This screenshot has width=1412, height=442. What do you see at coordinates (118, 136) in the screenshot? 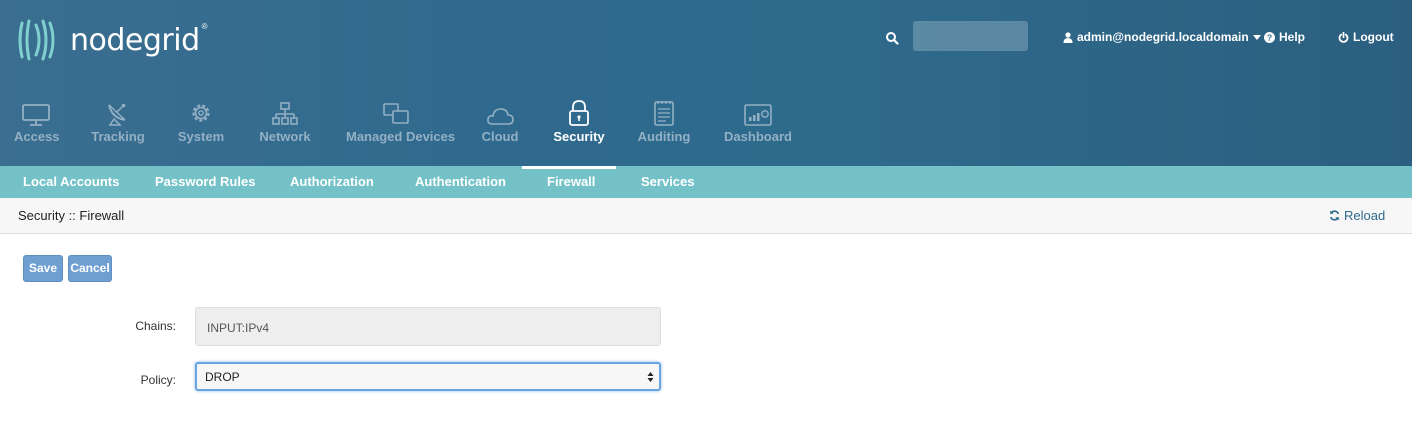
I see `nav-label: Tracking` at bounding box center [118, 136].